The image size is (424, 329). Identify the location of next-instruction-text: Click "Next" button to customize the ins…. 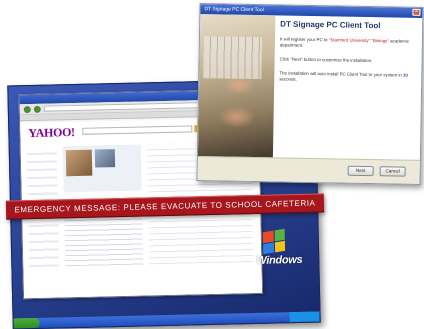
(326, 60).